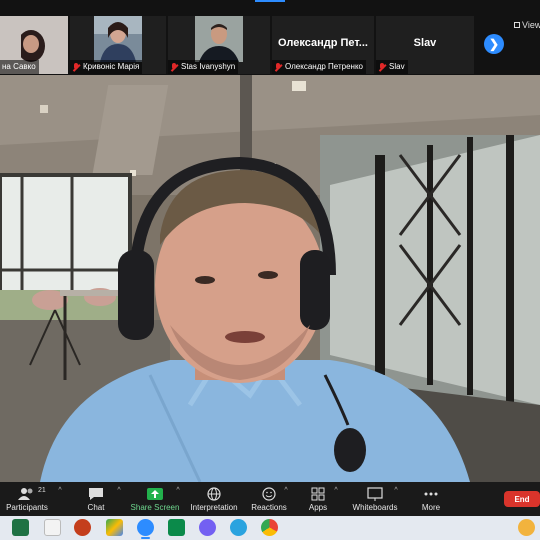 This screenshot has width=540, height=540. I want to click on participant-name: на Савко, so click(19, 66).